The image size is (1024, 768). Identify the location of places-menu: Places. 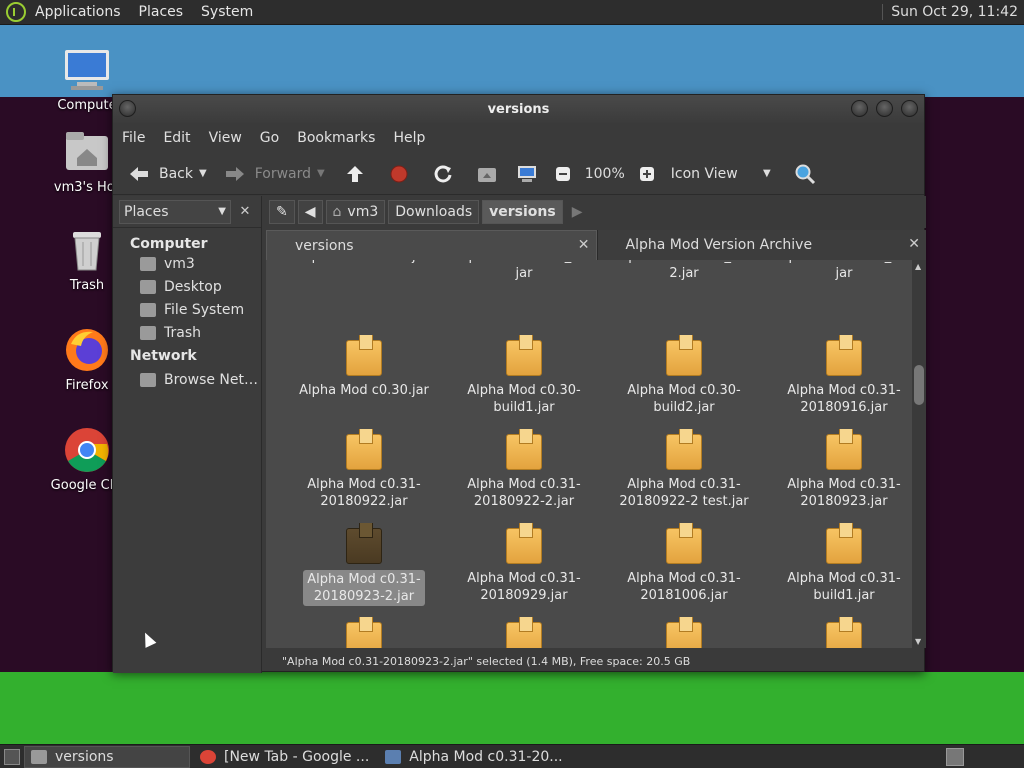
(161, 12).